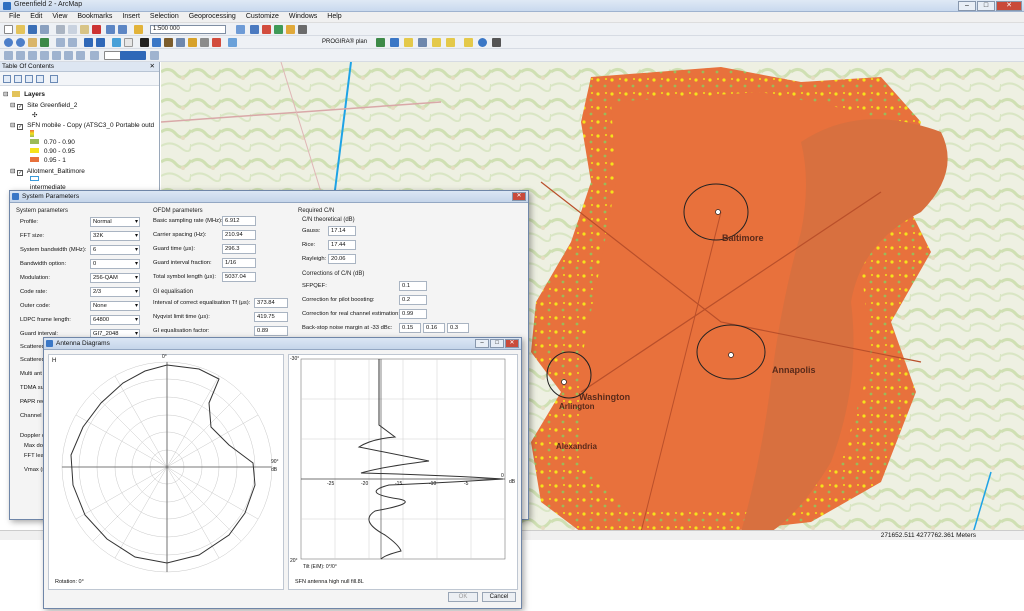 The width and height of the screenshot is (1024, 611). What do you see at coordinates (499, 597) in the screenshot?
I see `cancel-button: Cancel` at bounding box center [499, 597].